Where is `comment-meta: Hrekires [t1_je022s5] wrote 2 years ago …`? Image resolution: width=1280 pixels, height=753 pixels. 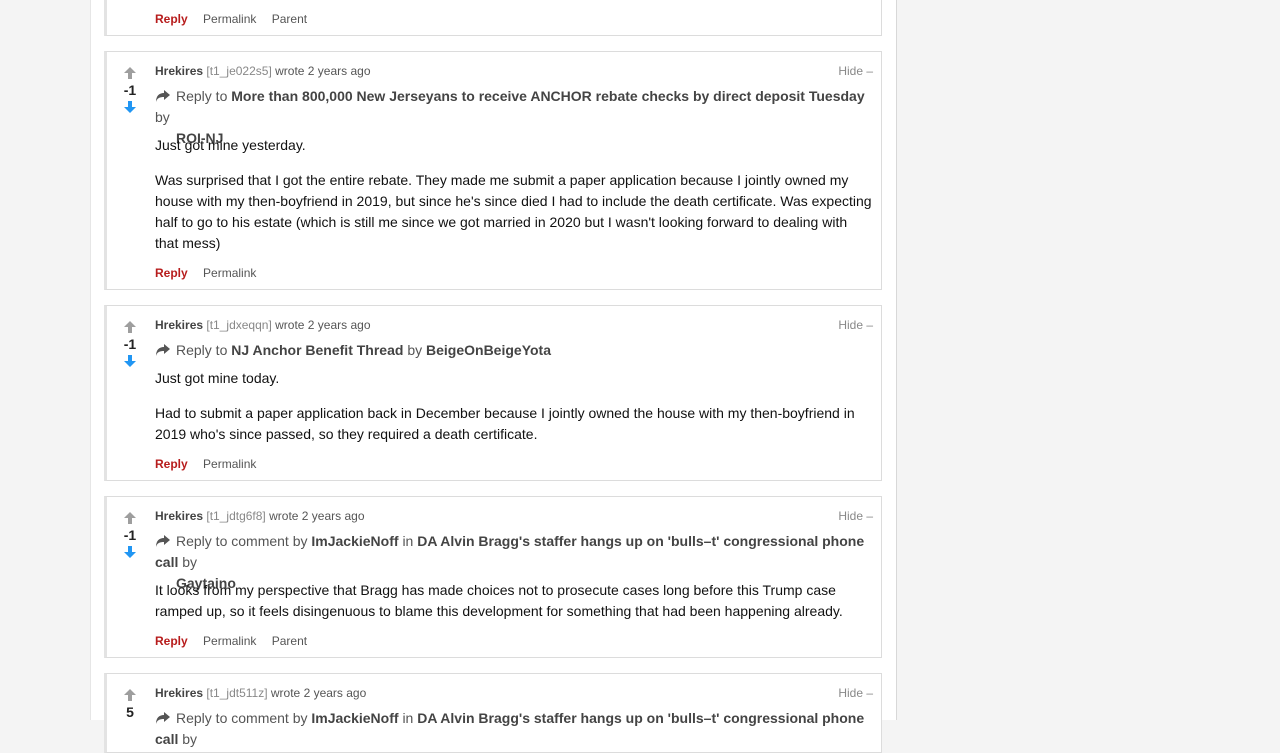 comment-meta: Hrekires [t1_je022s5] wrote 2 years ago … is located at coordinates (514, 71).